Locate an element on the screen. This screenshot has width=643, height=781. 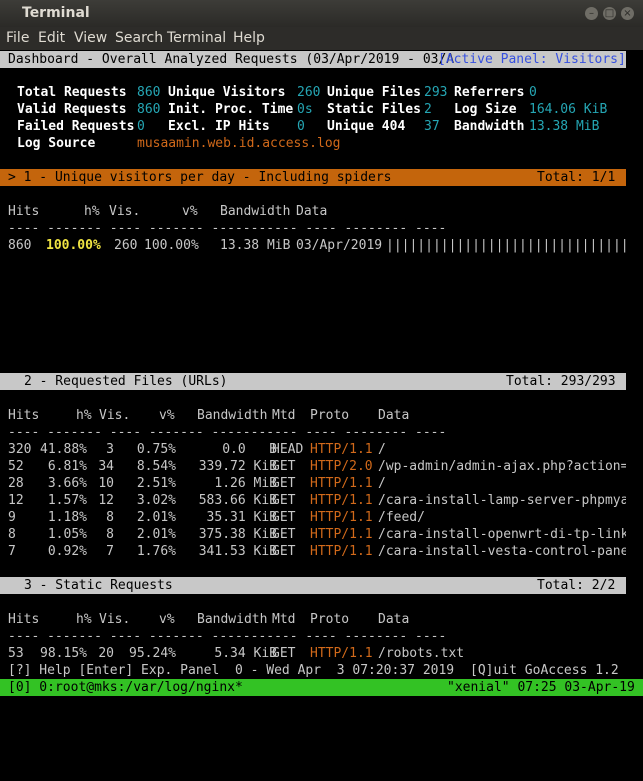
cell-hp: 98.15% is located at coordinates (63, 653).